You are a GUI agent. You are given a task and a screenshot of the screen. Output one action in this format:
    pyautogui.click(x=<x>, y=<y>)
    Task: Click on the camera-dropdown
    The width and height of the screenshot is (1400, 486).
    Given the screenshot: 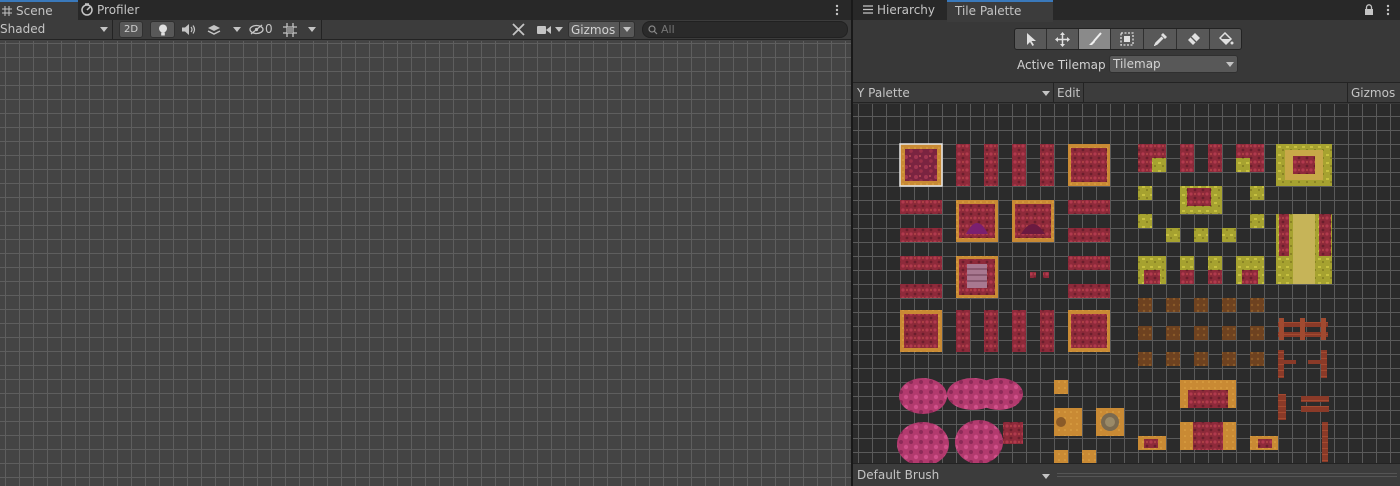 What is the action you would take?
    pyautogui.click(x=550, y=29)
    